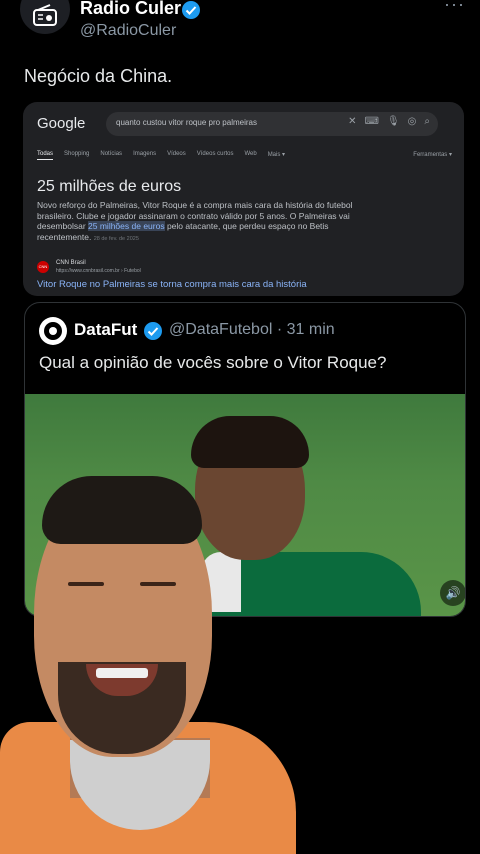 Image resolution: width=480 pixels, height=854 pixels. What do you see at coordinates (122, 510) in the screenshot?
I see `reactor-hair` at bounding box center [122, 510].